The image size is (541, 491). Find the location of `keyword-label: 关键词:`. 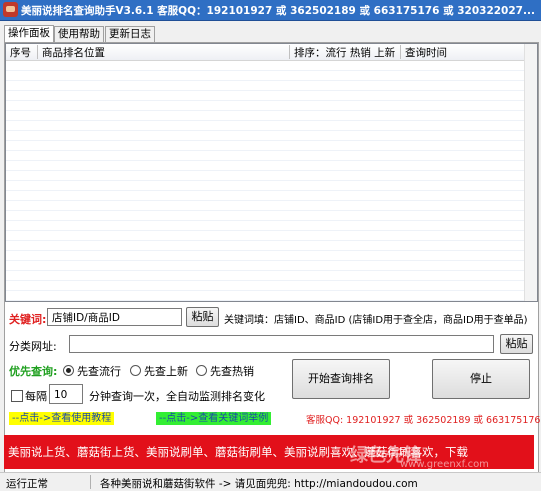

keyword-label: 关键词: is located at coordinates (28, 319).